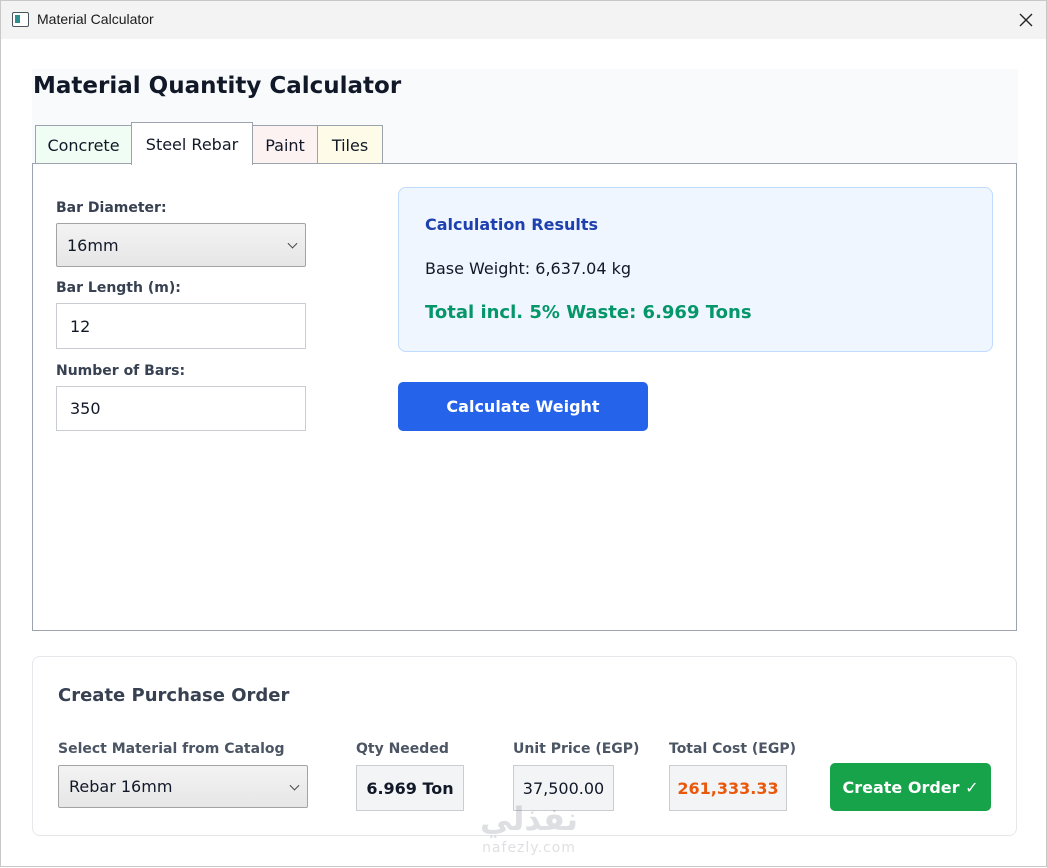 This screenshot has width=1047, height=868. What do you see at coordinates (523, 20) in the screenshot?
I see `title-bar: Material Calculator` at bounding box center [523, 20].